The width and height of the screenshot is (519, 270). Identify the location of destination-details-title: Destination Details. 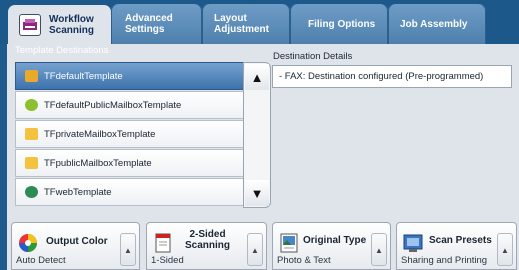
(313, 56).